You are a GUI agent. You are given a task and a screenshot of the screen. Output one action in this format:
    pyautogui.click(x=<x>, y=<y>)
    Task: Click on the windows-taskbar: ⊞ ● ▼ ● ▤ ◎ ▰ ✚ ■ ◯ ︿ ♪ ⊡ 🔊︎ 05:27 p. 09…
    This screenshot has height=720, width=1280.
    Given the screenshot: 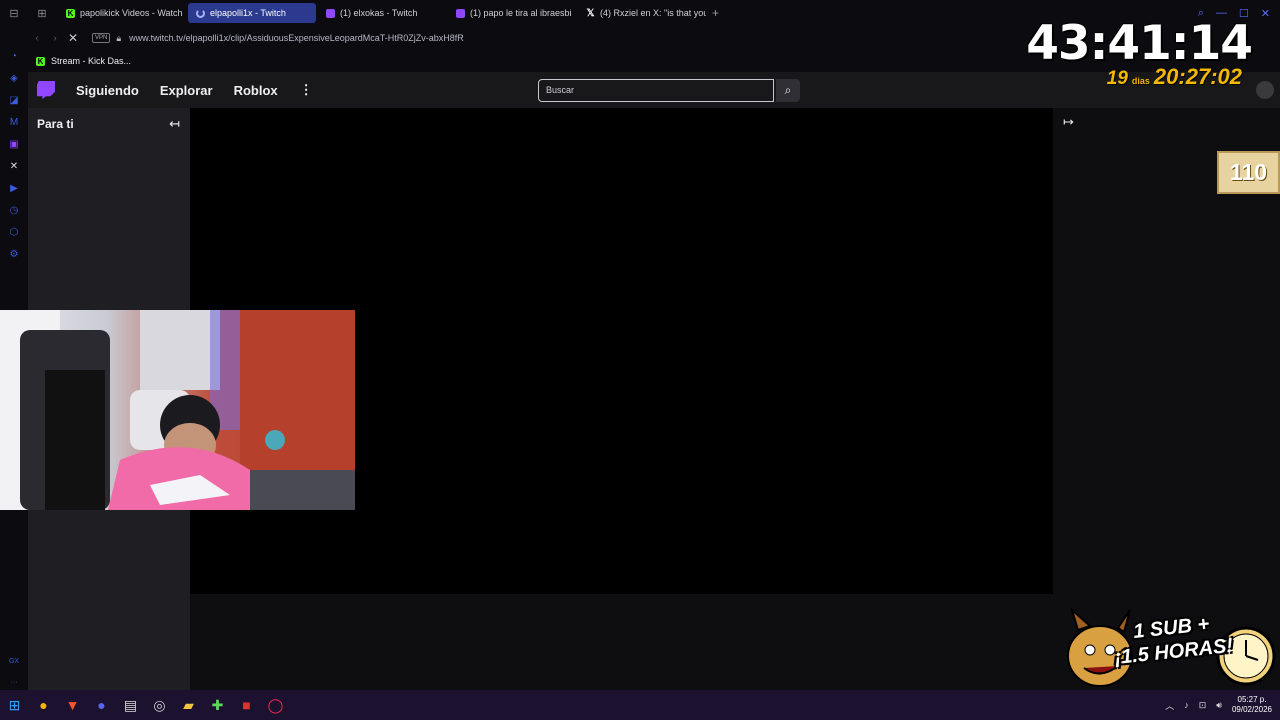 What is the action you would take?
    pyautogui.click(x=640, y=705)
    